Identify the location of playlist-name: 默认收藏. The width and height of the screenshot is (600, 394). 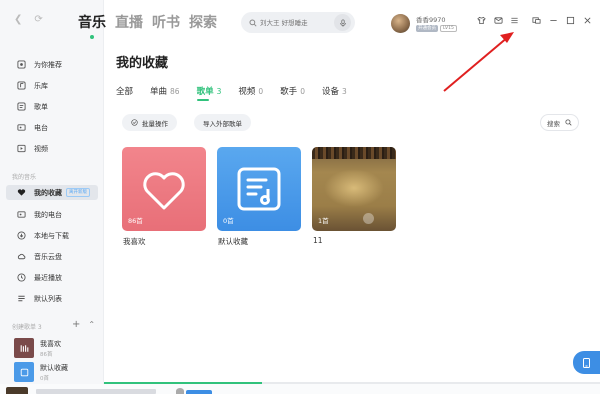
(54, 367).